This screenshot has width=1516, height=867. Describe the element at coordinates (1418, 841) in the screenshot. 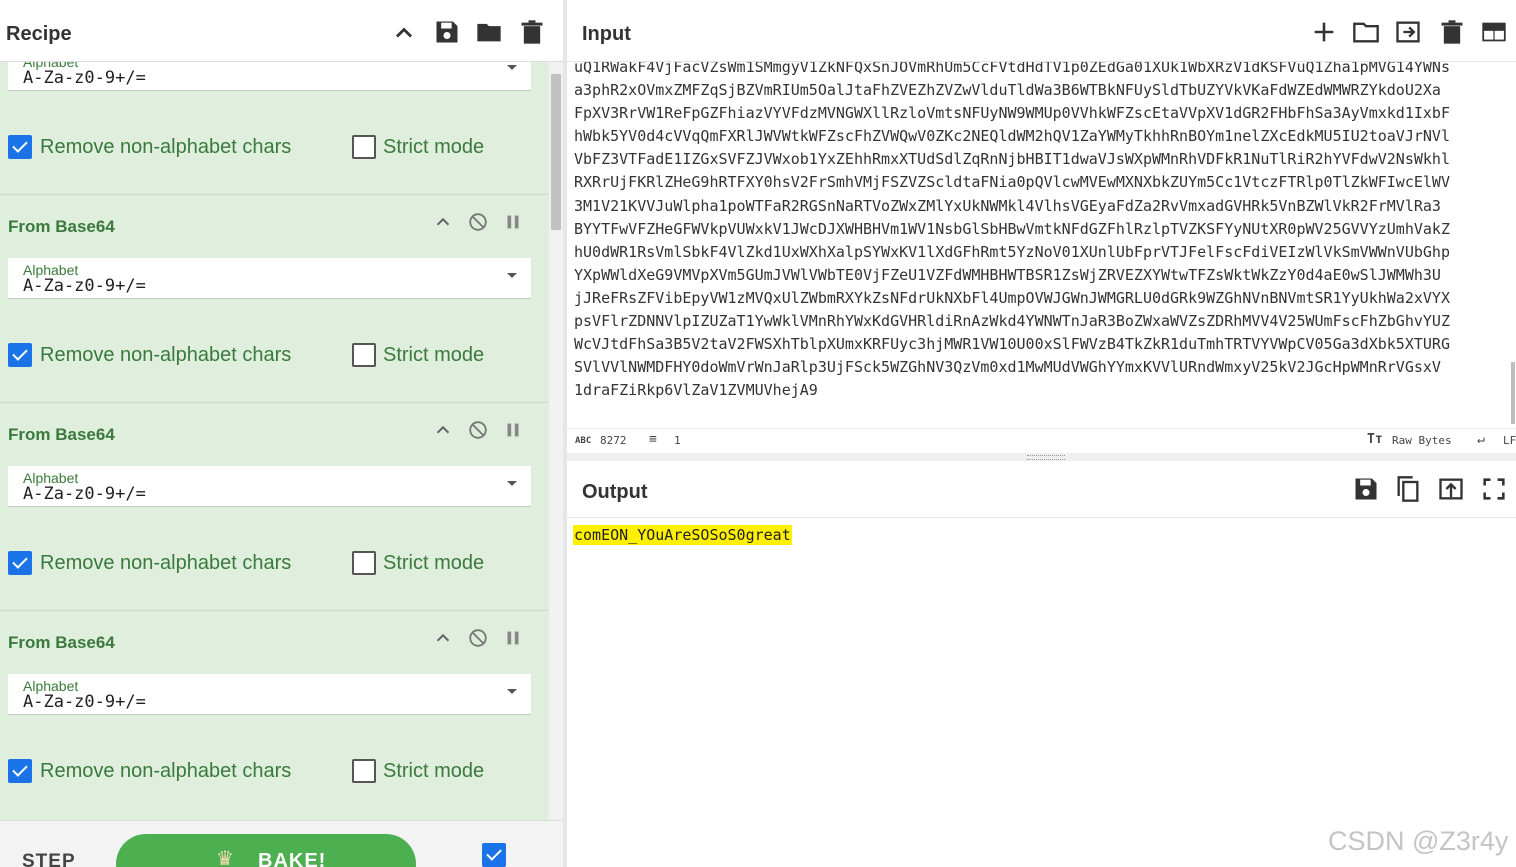

I see `watermark: CSDN @Z3r4y` at that location.